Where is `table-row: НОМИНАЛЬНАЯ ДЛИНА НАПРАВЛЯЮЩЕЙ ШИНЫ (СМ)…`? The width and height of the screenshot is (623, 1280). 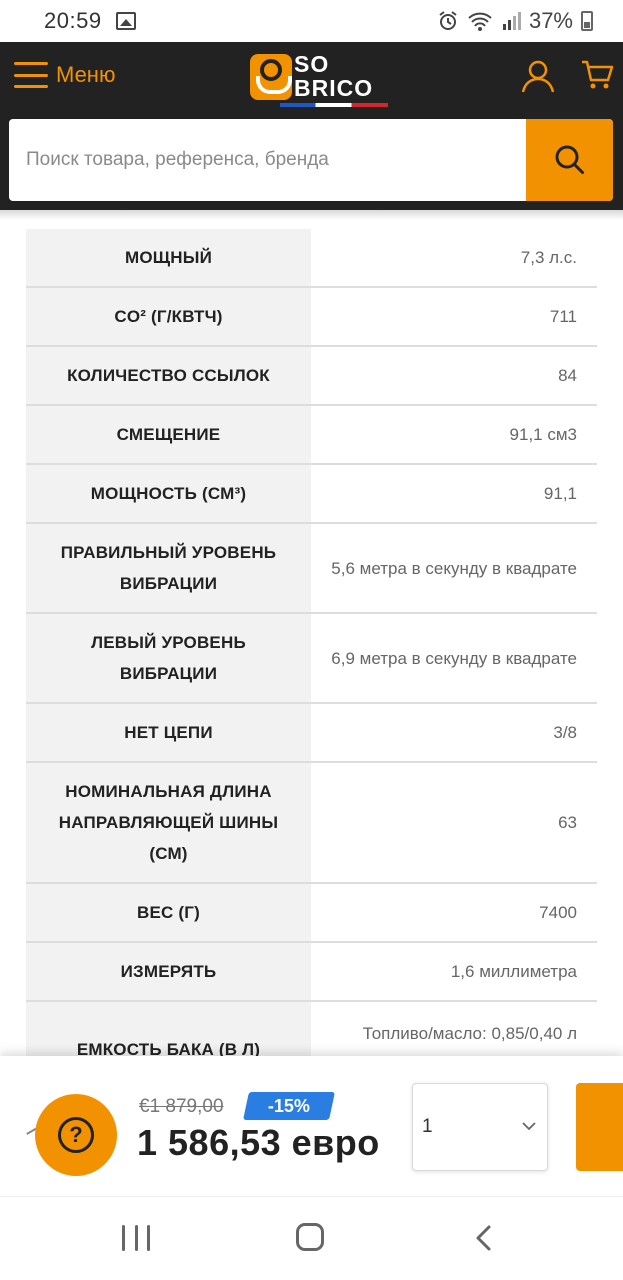 table-row: НОМИНАЛЬНАЯ ДЛИНА НАПРАВЛЯЮЩЕЙ ШИНЫ (СМ)… is located at coordinates (311, 823).